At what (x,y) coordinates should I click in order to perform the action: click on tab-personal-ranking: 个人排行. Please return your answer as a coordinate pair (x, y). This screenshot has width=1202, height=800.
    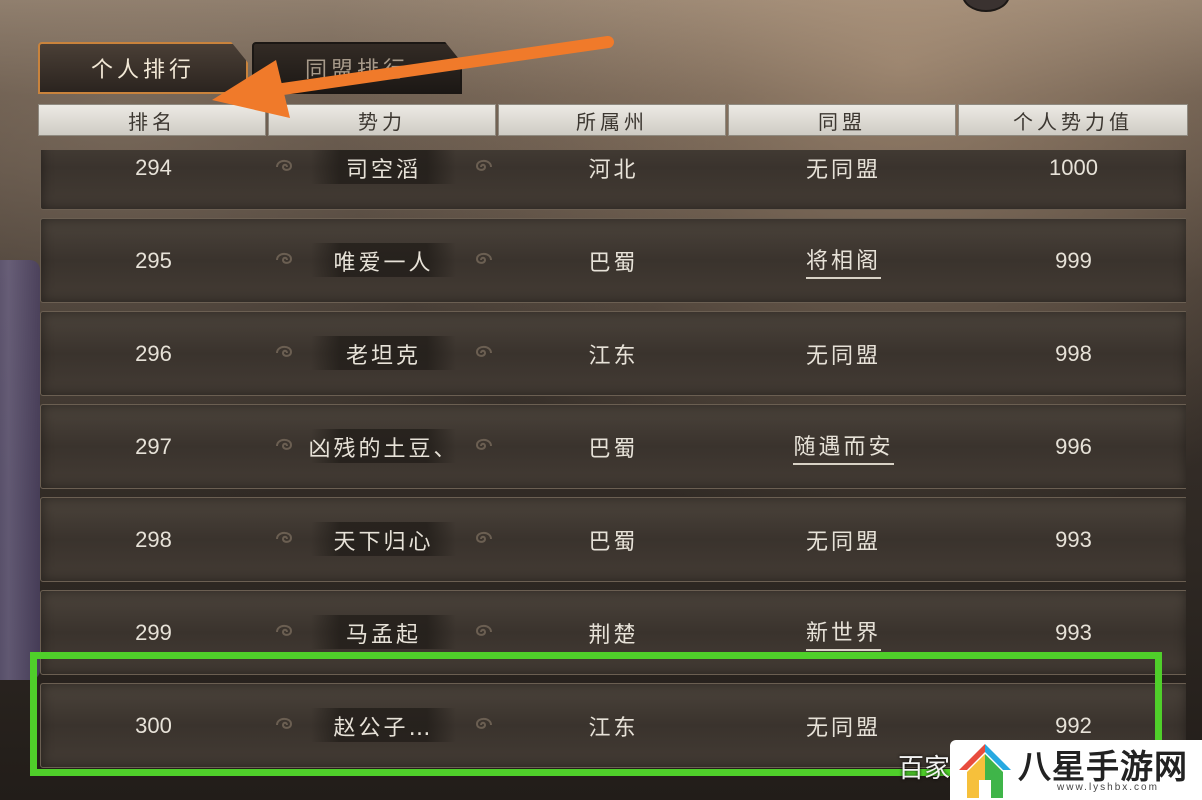
    Looking at the image, I should click on (143, 68).